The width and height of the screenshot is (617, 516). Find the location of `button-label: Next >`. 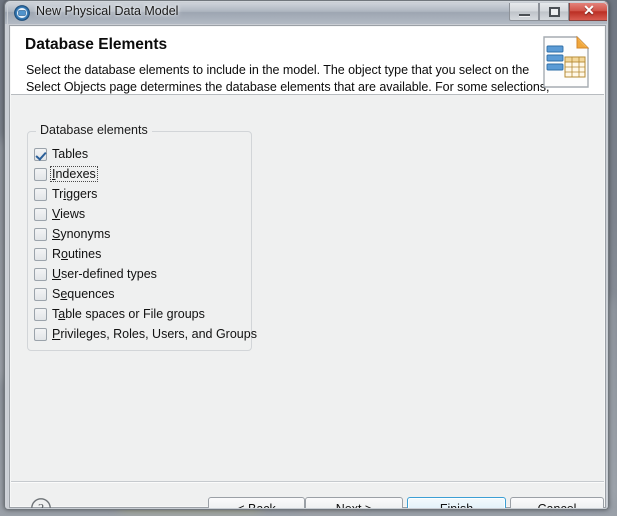

button-label: Next > is located at coordinates (354, 506).